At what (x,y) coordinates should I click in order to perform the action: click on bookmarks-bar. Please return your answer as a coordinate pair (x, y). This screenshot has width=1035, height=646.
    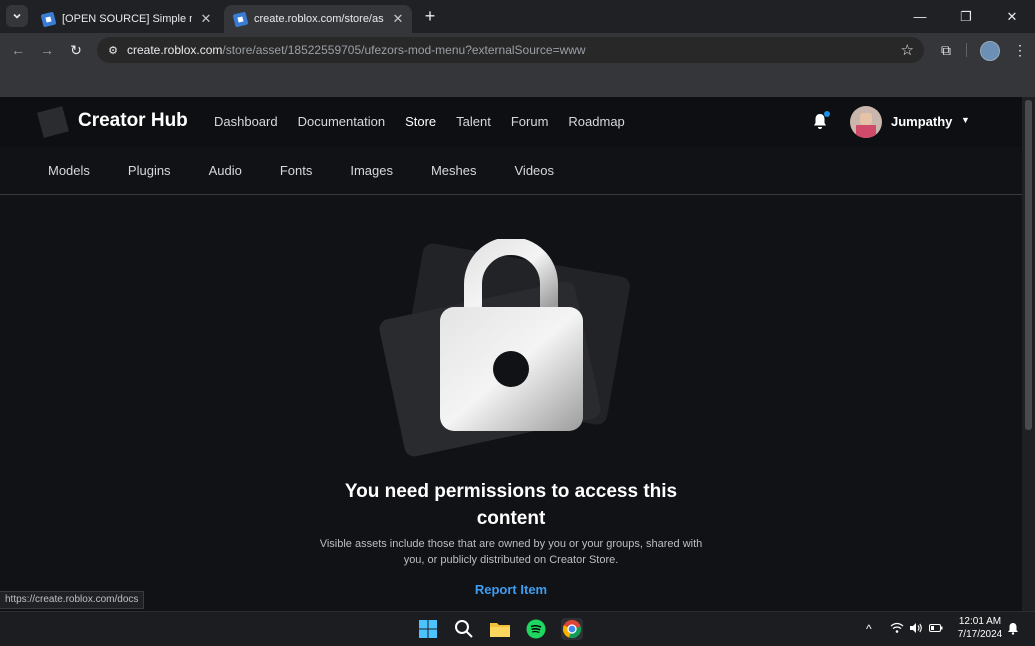
    Looking at the image, I should click on (517, 81).